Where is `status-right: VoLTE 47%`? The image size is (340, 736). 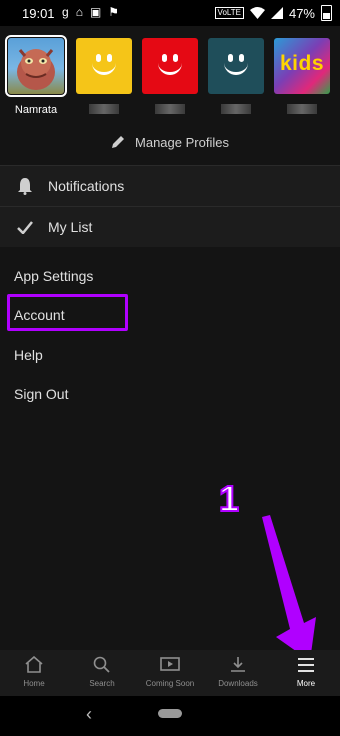 status-right: VoLTE 47% is located at coordinates (273, 13).